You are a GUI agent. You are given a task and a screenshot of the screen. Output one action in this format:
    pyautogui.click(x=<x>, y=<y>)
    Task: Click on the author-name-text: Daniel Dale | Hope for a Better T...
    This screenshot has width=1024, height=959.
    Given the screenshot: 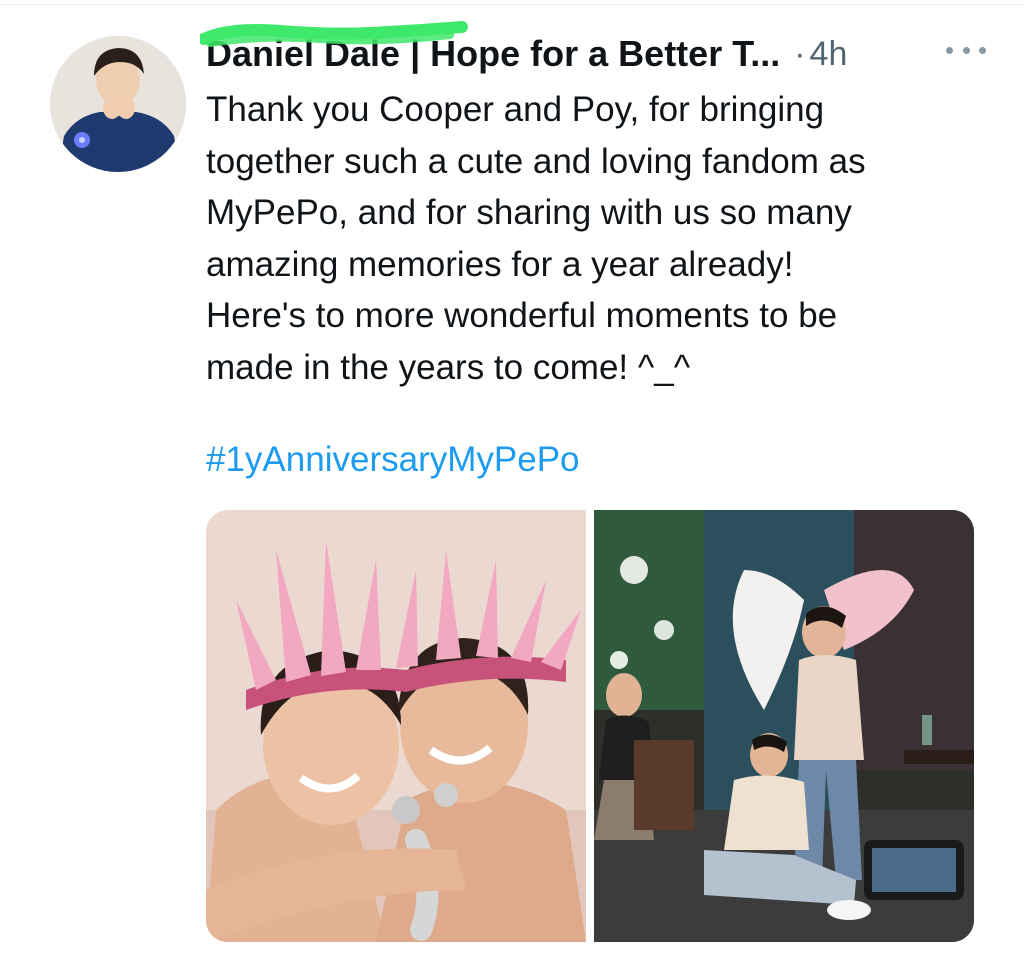 What is the action you would take?
    pyautogui.click(x=493, y=53)
    